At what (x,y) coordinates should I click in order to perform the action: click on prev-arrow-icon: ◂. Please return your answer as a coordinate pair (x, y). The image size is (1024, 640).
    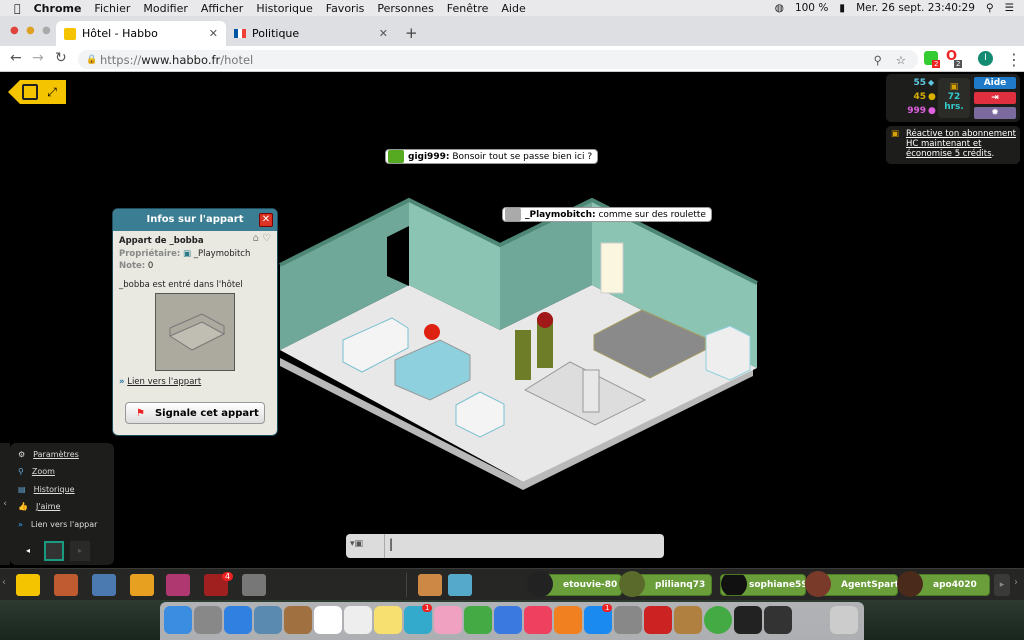
    Looking at the image, I should click on (28, 550).